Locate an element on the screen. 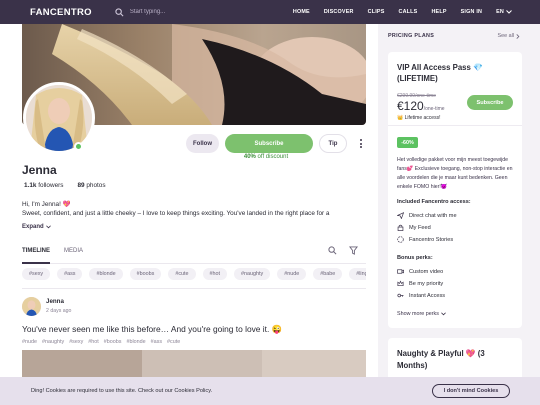 This screenshot has height=405, width=540. tag-chip: #boobs is located at coordinates (145, 274).